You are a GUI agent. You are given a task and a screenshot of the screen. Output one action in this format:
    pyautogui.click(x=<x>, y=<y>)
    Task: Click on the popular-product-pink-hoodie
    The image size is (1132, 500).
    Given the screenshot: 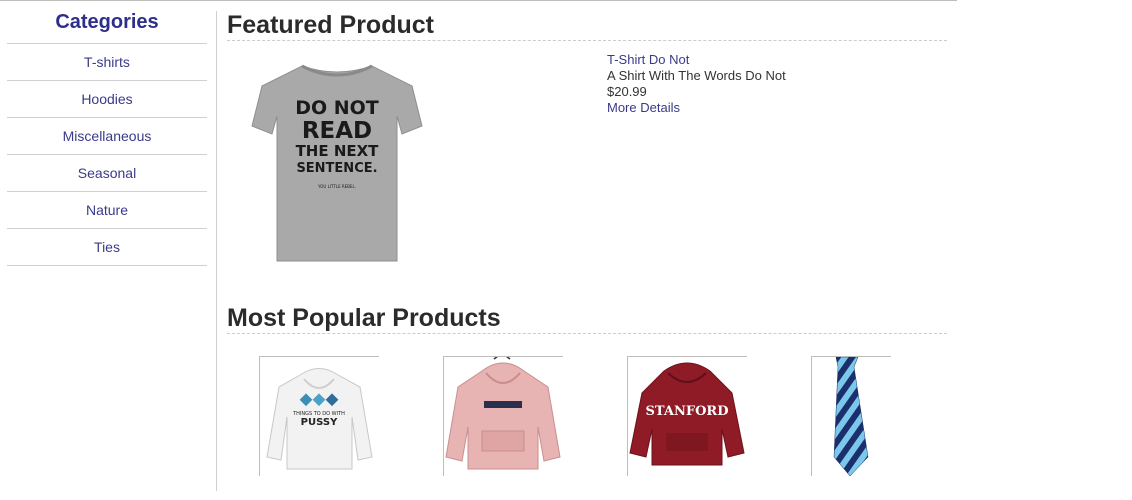 What is the action you would take?
    pyautogui.click(x=503, y=416)
    